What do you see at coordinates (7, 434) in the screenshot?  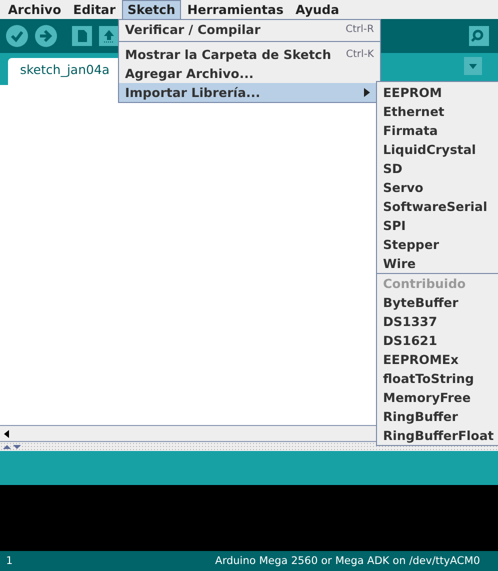 I see `scroll-left-icon` at bounding box center [7, 434].